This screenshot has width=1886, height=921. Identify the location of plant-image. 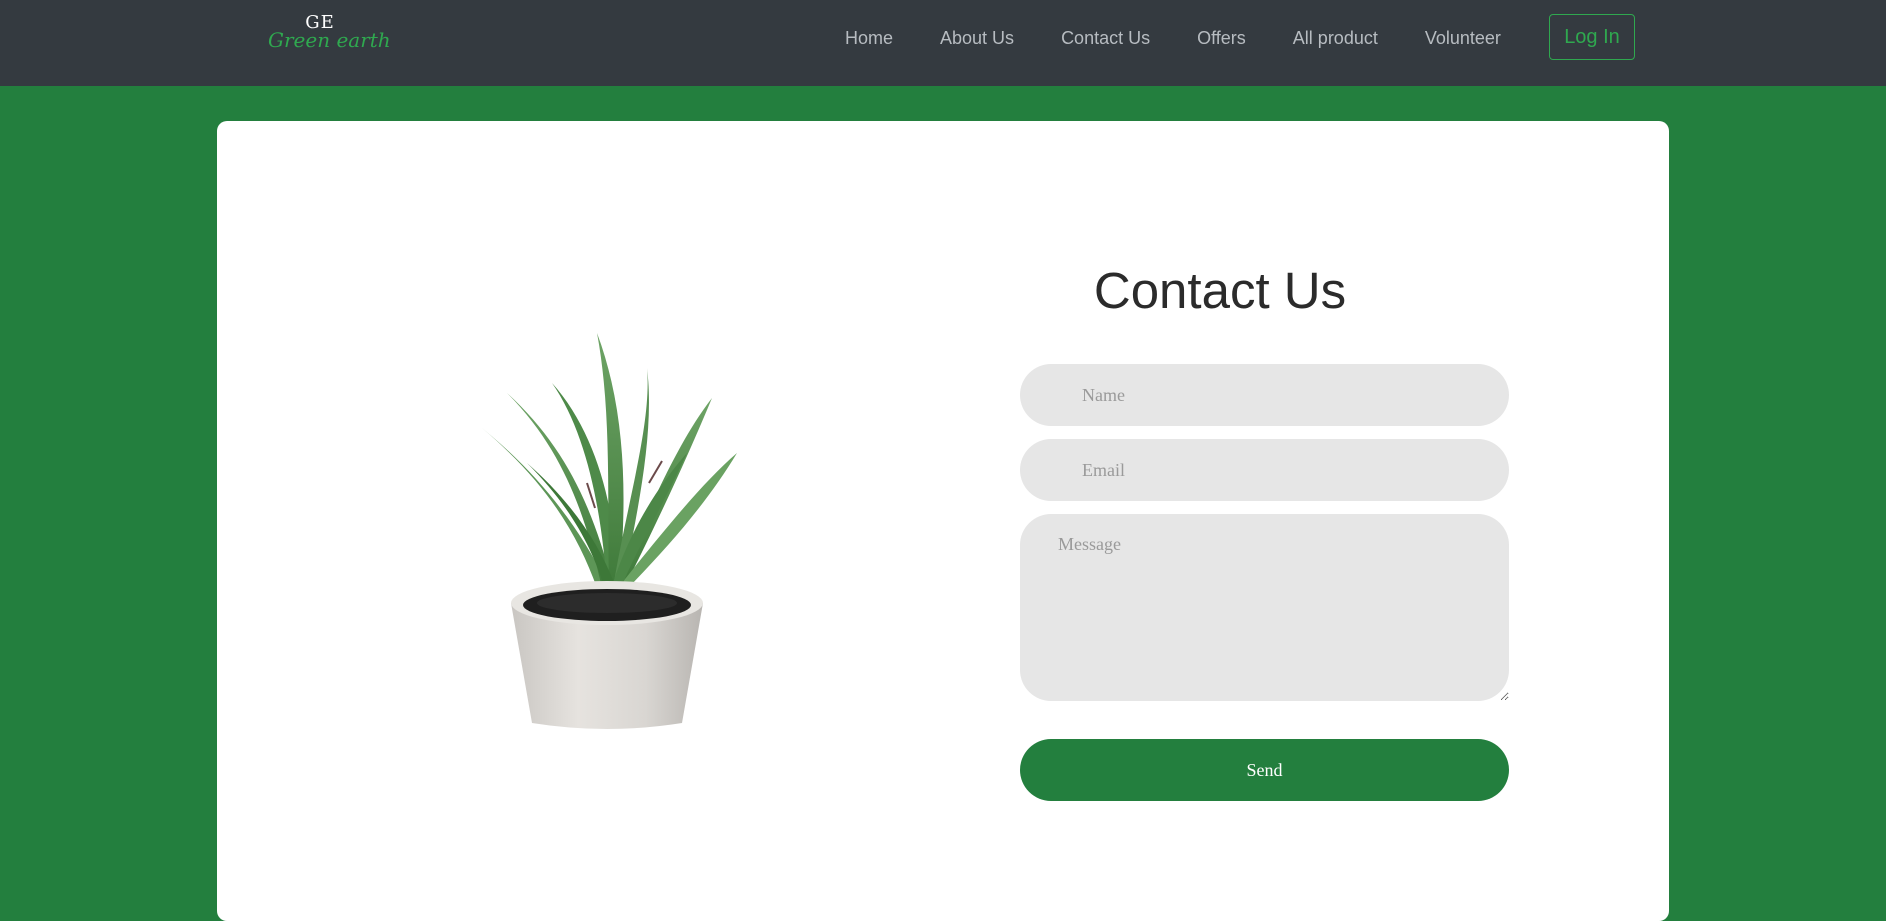
(609, 531).